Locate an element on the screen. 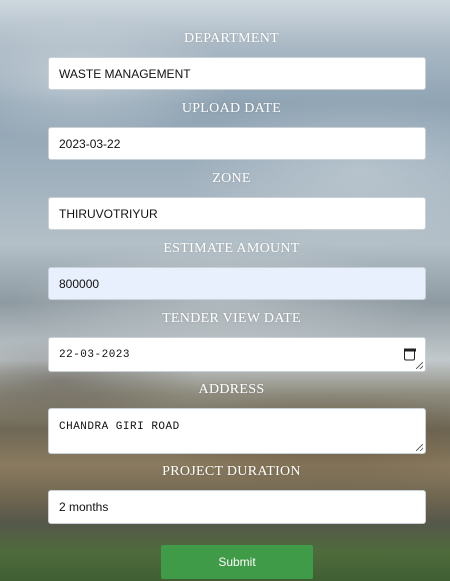  zone-input: THIRUVOTRIYUR is located at coordinates (237, 213).